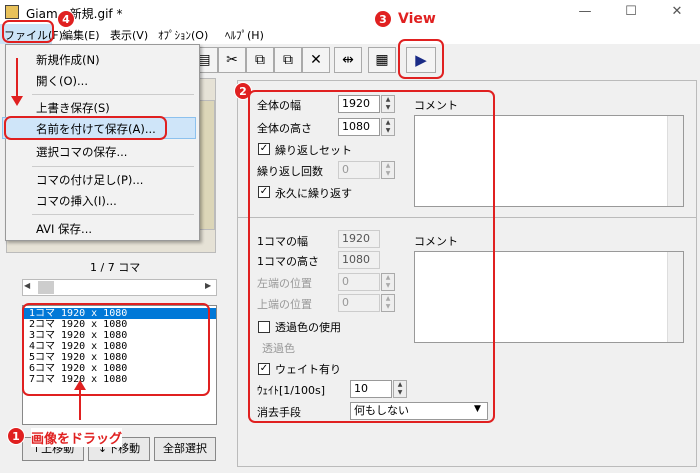 This screenshot has height=473, width=700. I want to click on maximize-button: ☐, so click(631, 12).